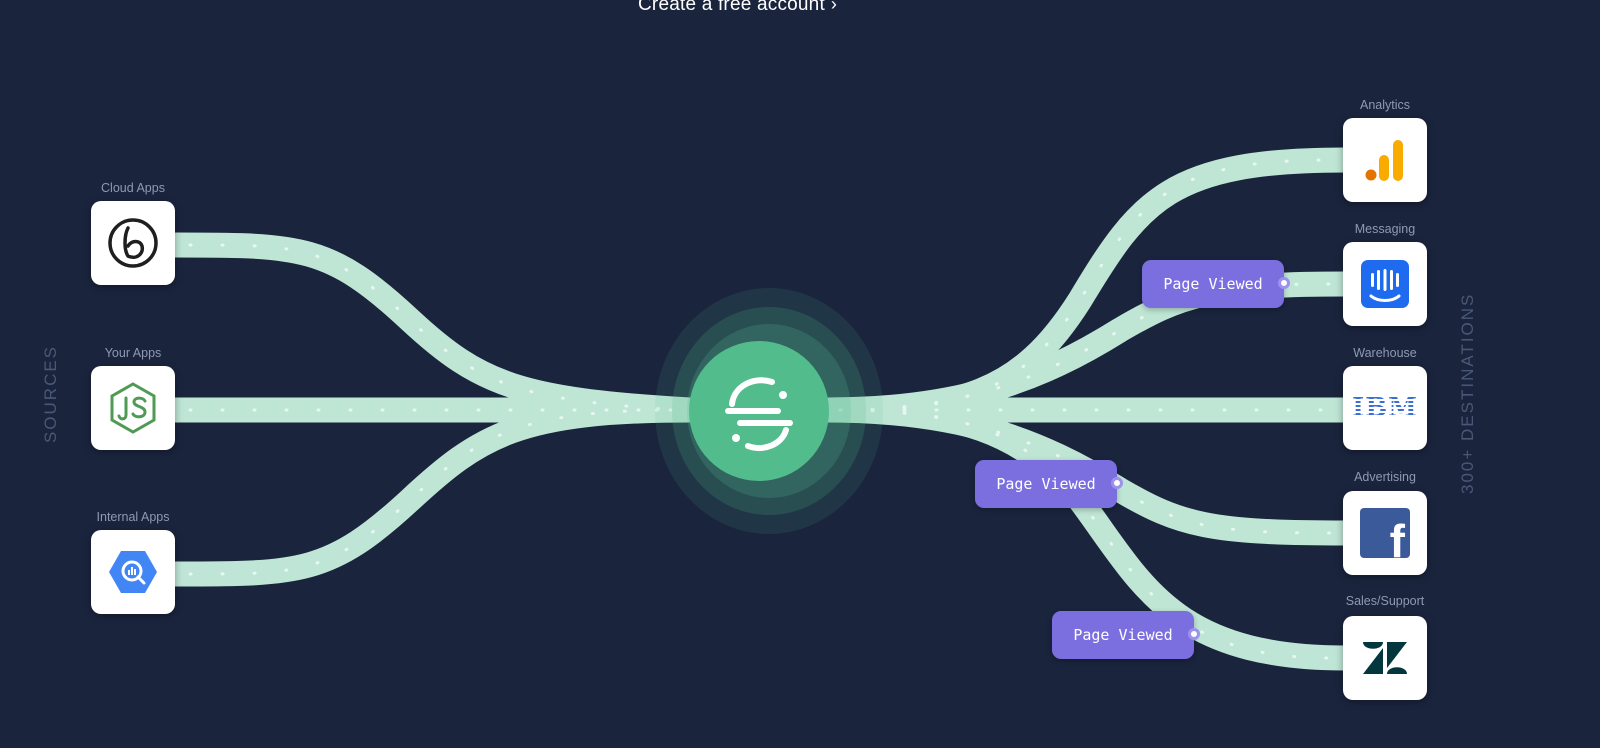 The image size is (1600, 748). I want to click on category-label-sales-support: Sales/Support, so click(1385, 601).